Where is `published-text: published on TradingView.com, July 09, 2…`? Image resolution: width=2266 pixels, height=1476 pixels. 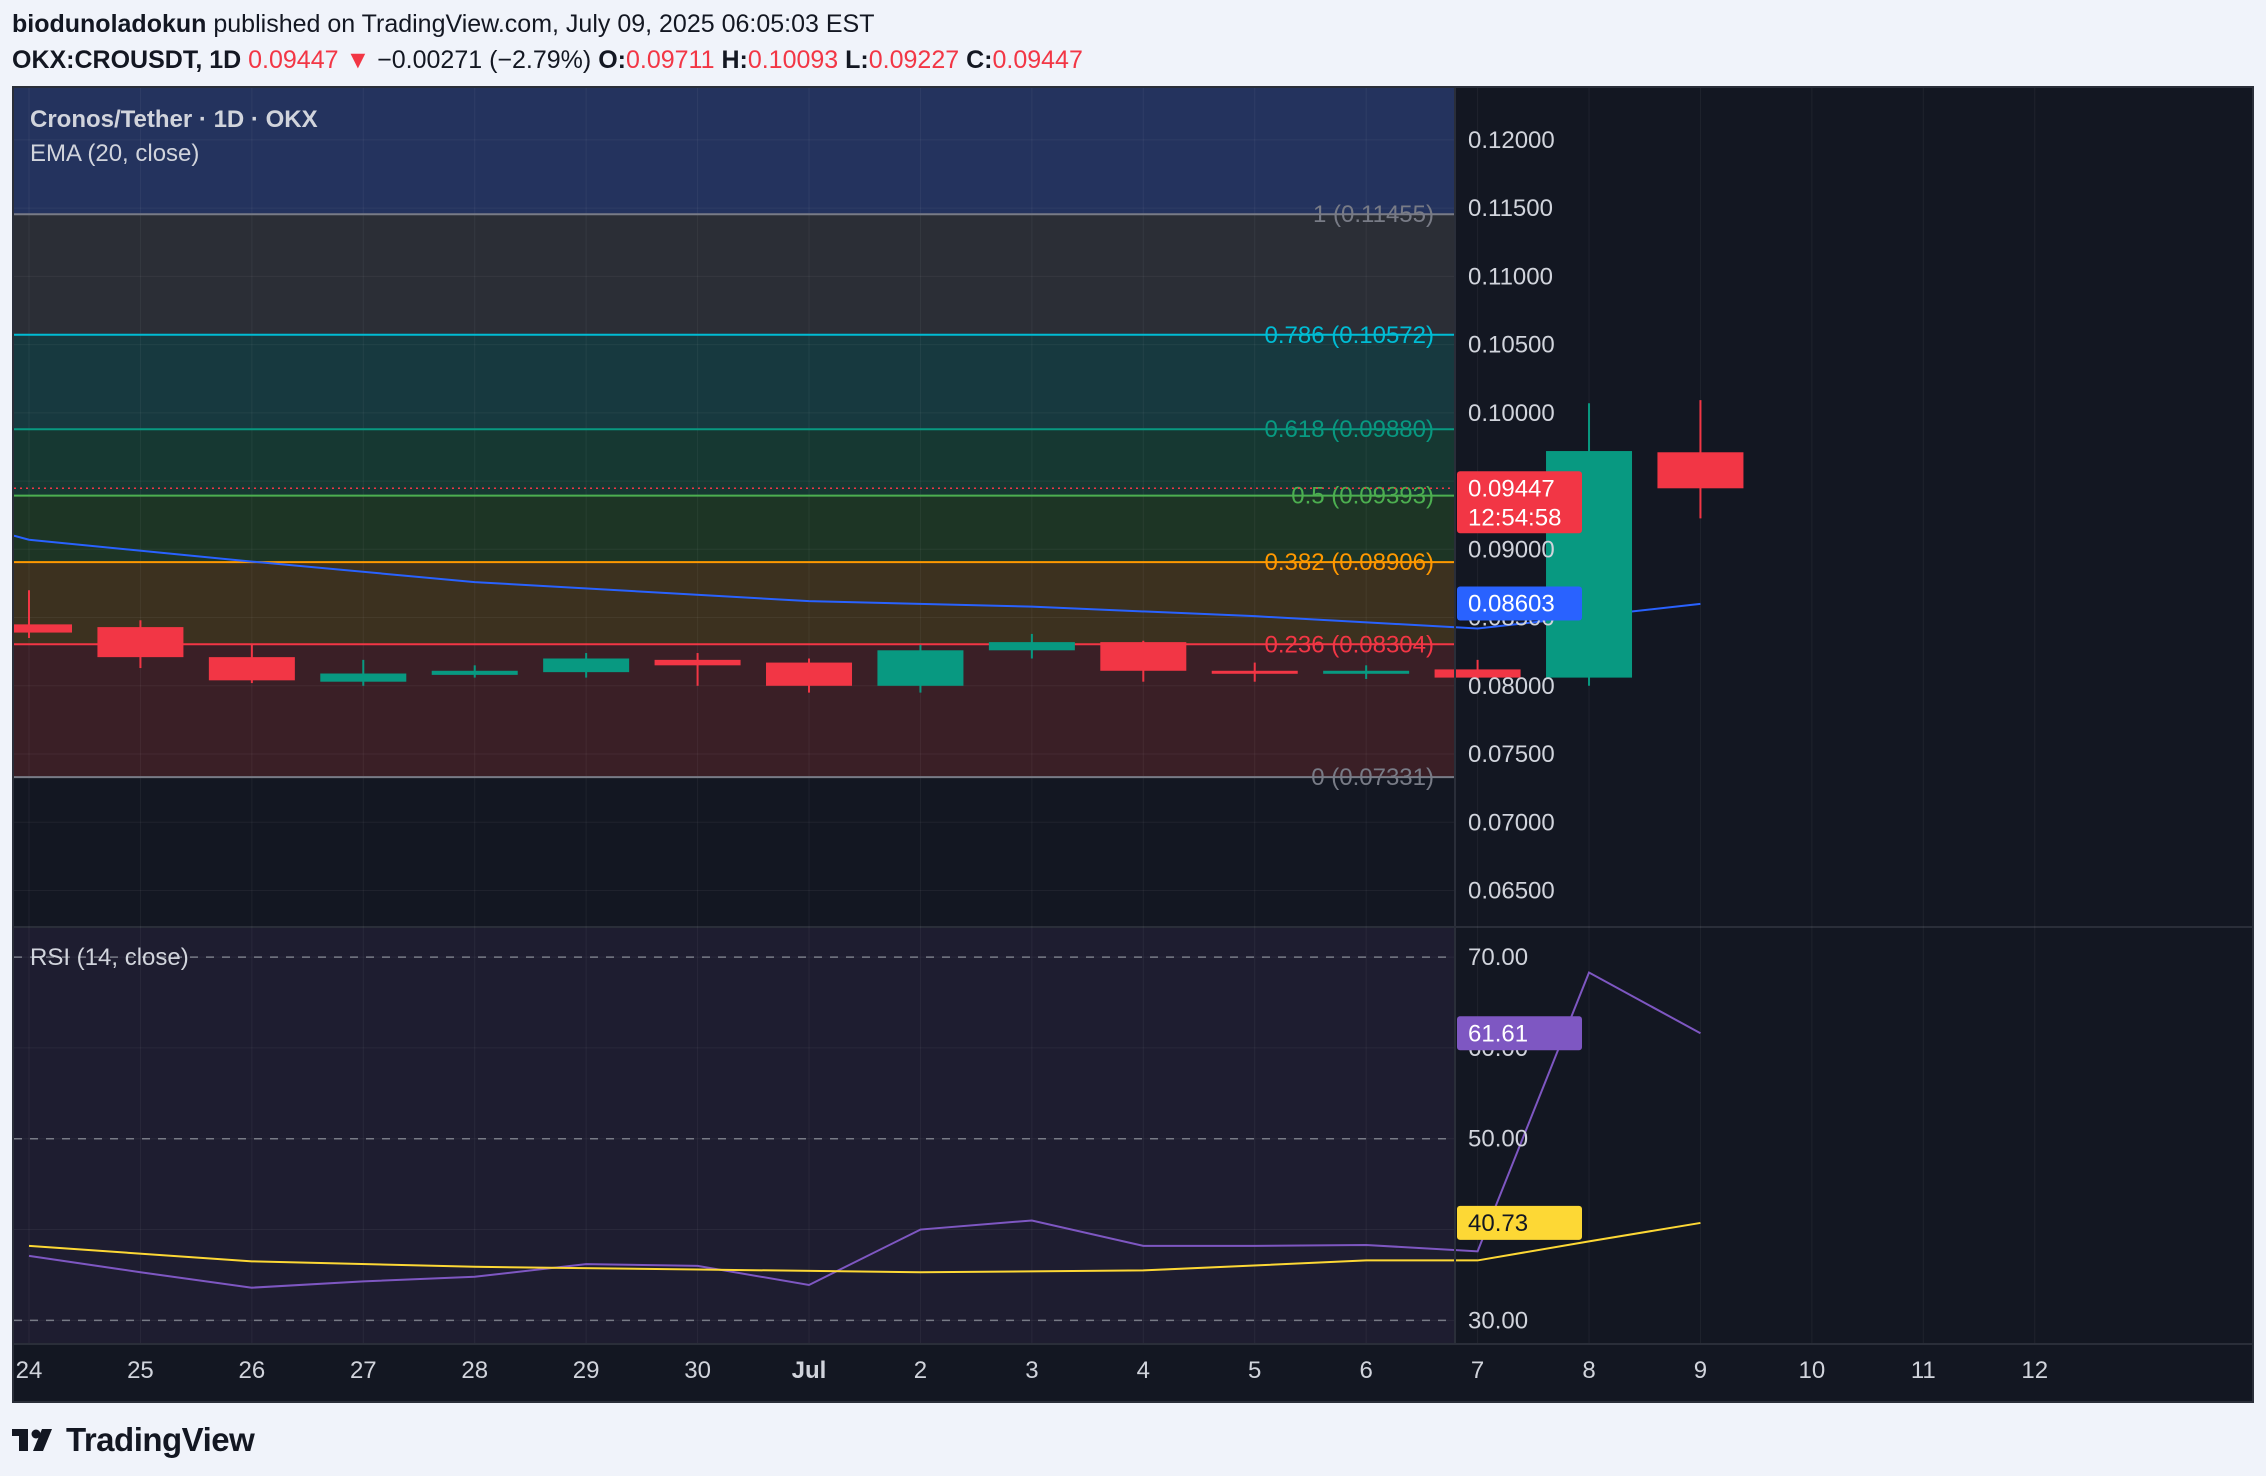
published-text: published on TradingView.com, July 09, 2… is located at coordinates (544, 24).